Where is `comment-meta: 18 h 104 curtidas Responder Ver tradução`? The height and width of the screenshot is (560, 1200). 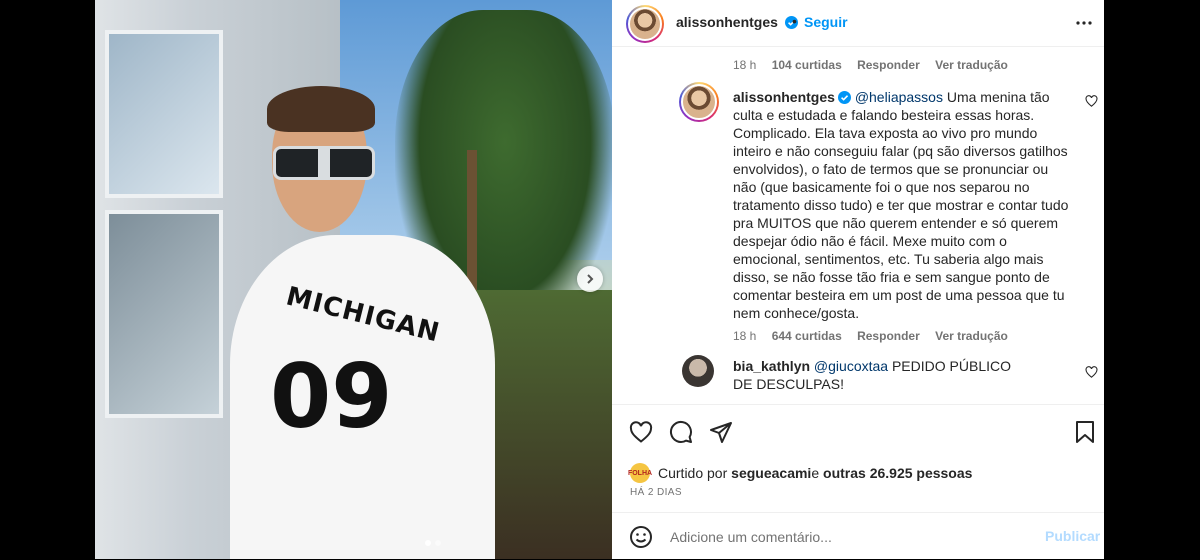
comment-meta: 18 h 104 curtidas Responder Ver tradução is located at coordinates (876, 65).